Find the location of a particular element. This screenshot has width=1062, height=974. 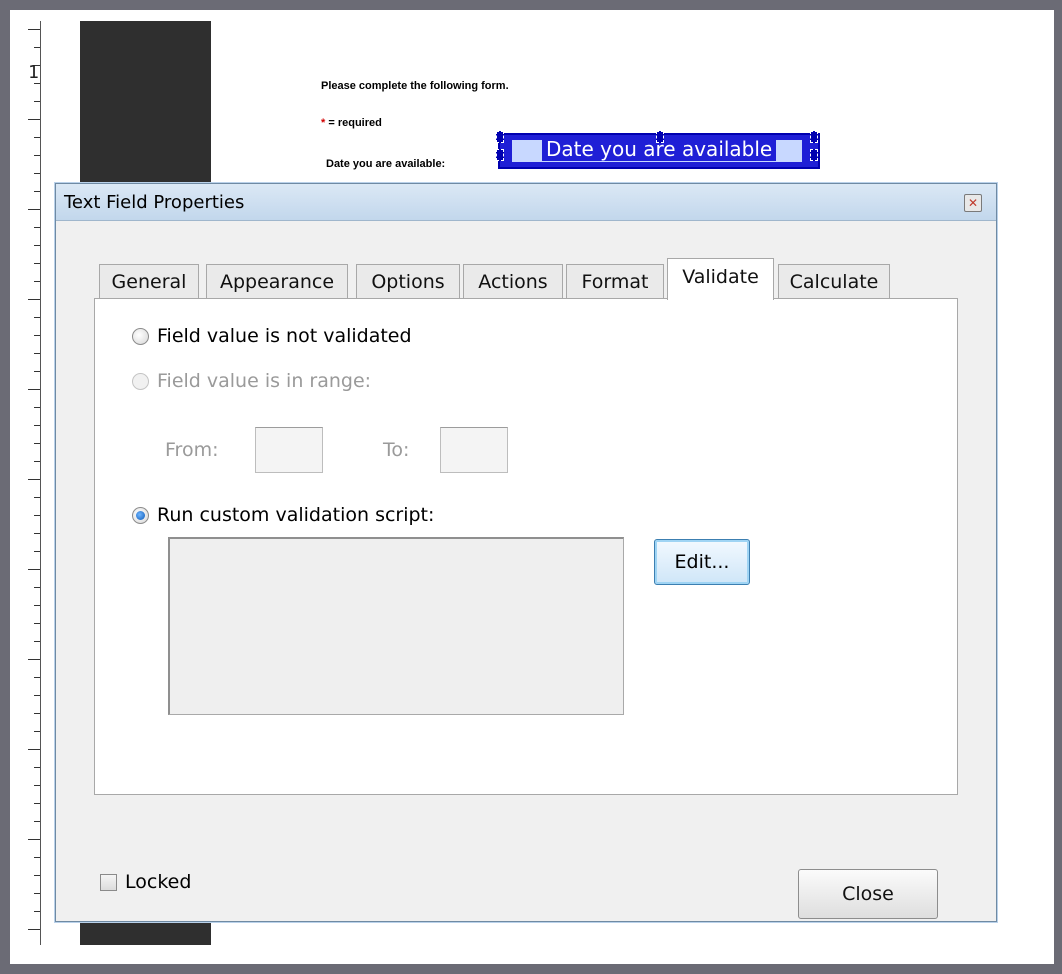

tab-appearance: Appearance is located at coordinates (277, 281).